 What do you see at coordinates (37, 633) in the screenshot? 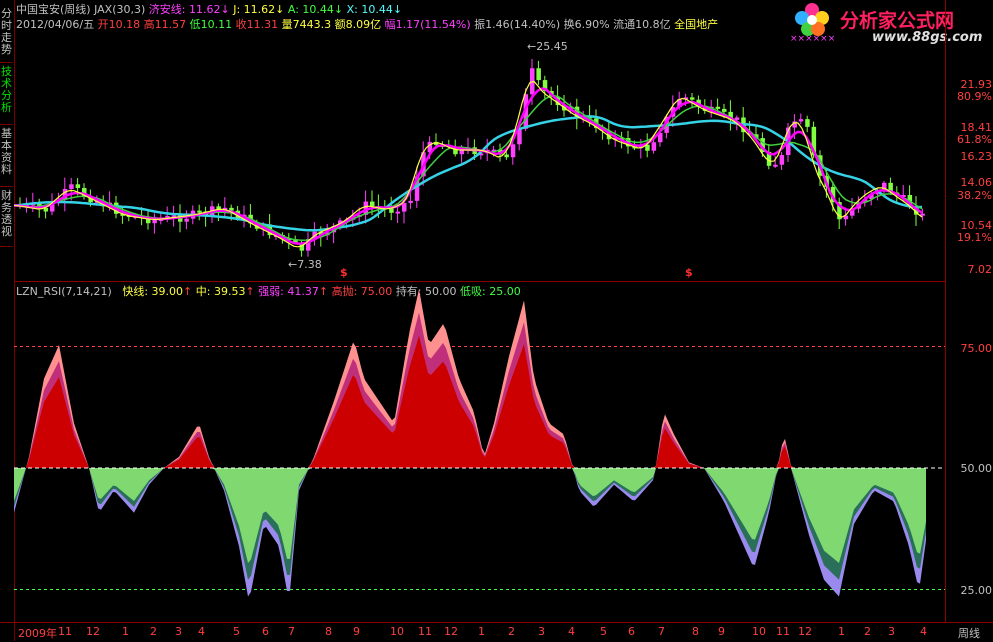
I see `time-axis-tick: 2009年` at bounding box center [37, 633].